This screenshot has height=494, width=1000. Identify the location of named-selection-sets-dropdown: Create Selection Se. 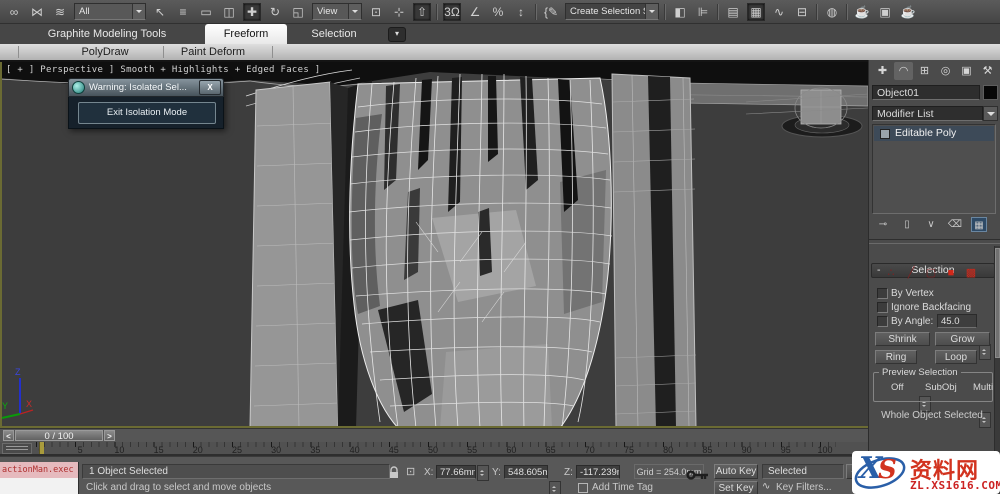
(612, 11).